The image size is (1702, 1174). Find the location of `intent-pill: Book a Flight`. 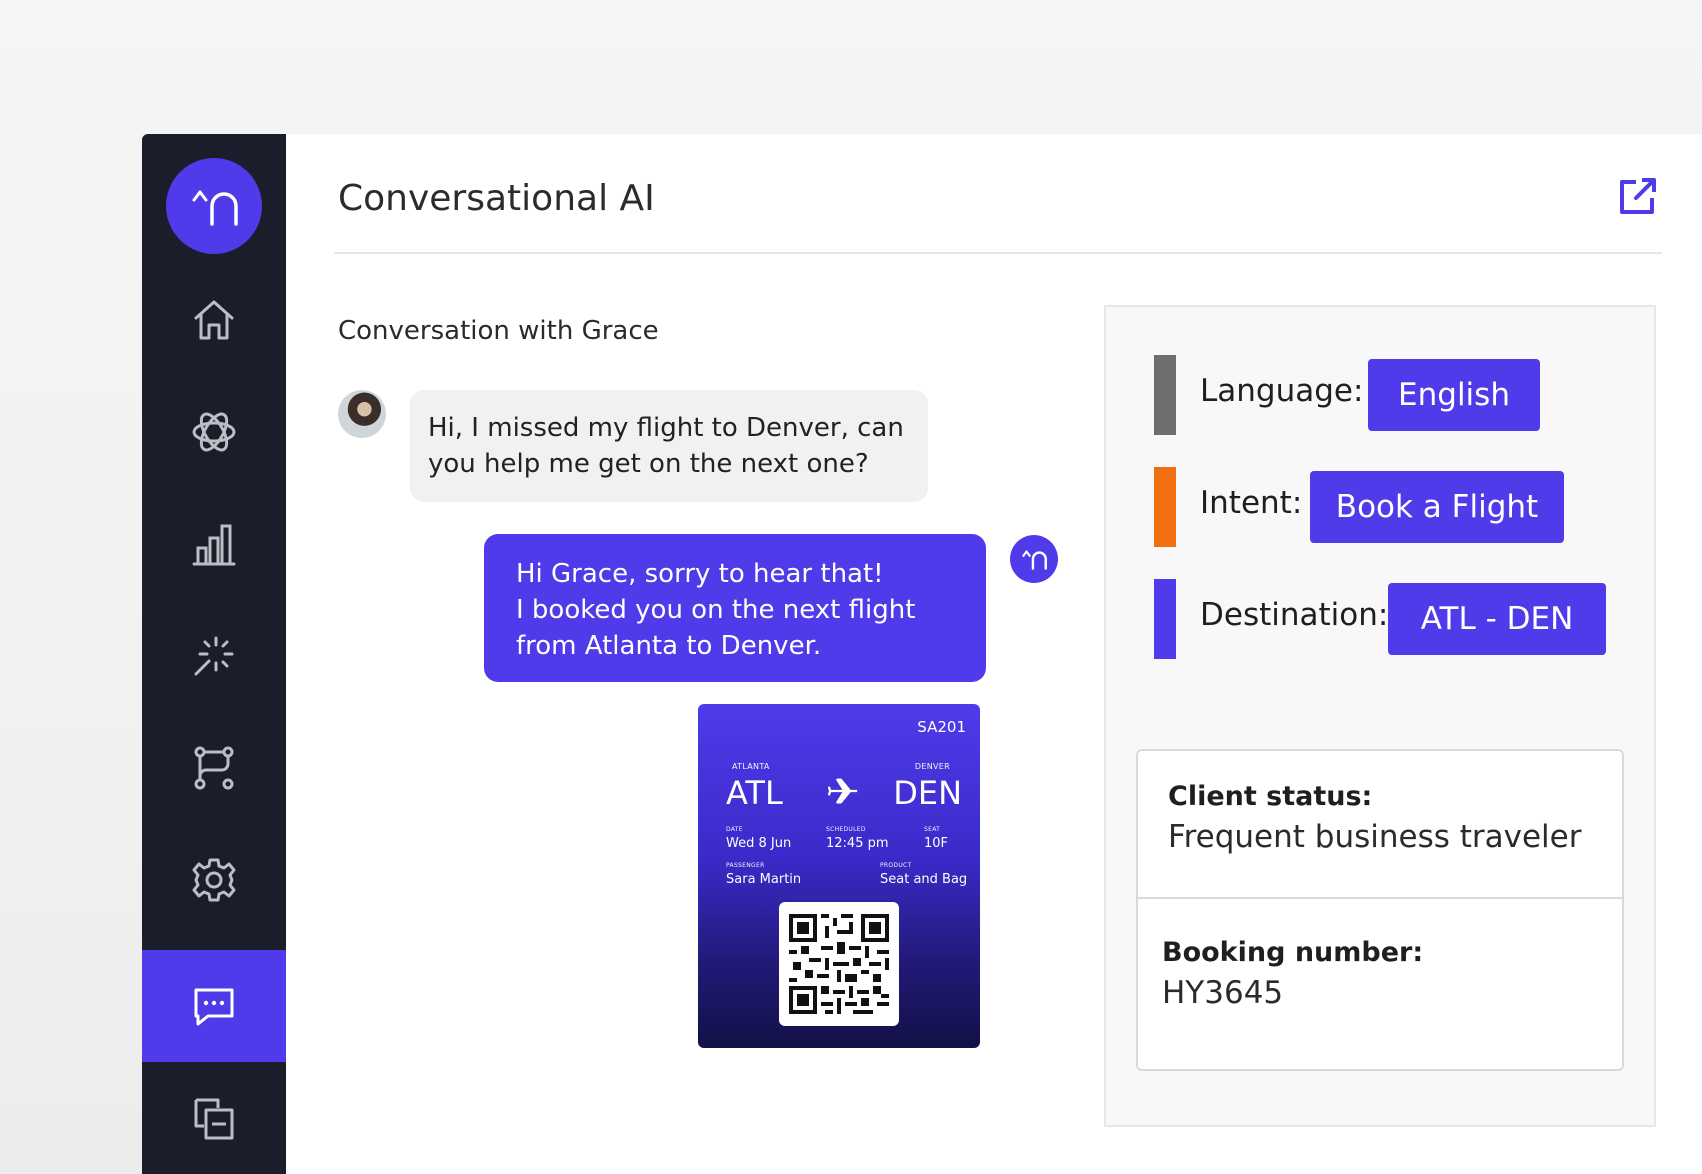

intent-pill: Book a Flight is located at coordinates (1437, 507).